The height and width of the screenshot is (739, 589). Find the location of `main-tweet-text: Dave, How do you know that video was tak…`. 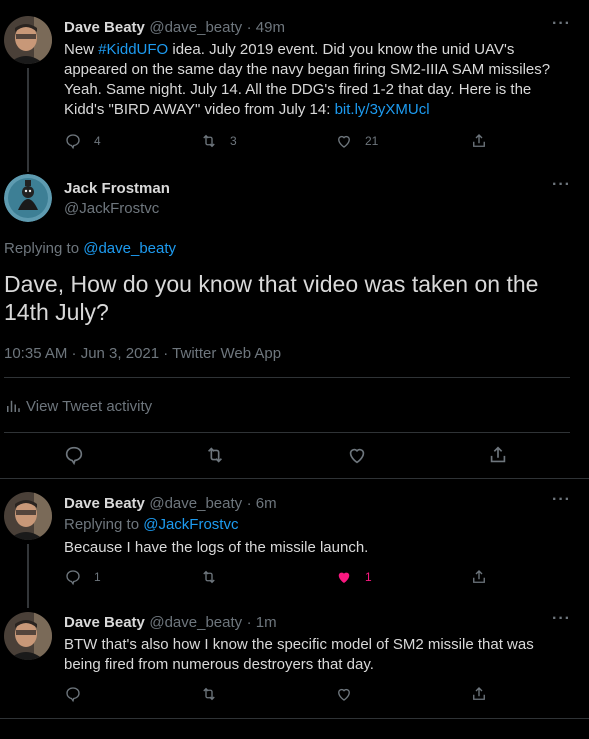

main-tweet-text: Dave, How do you know that video was tak… is located at coordinates (271, 298).